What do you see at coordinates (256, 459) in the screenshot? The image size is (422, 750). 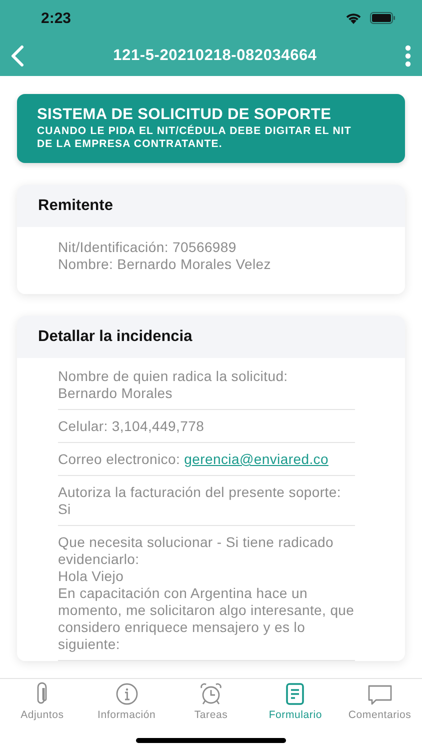 I see `email-link: gerencia@enviared.co` at bounding box center [256, 459].